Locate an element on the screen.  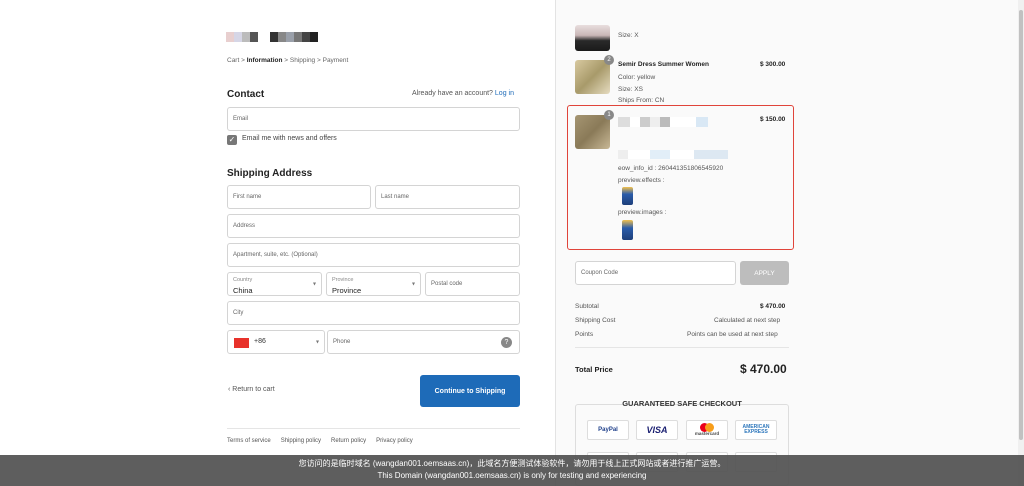
paypal-icon: PayPal is located at coordinates (608, 430).